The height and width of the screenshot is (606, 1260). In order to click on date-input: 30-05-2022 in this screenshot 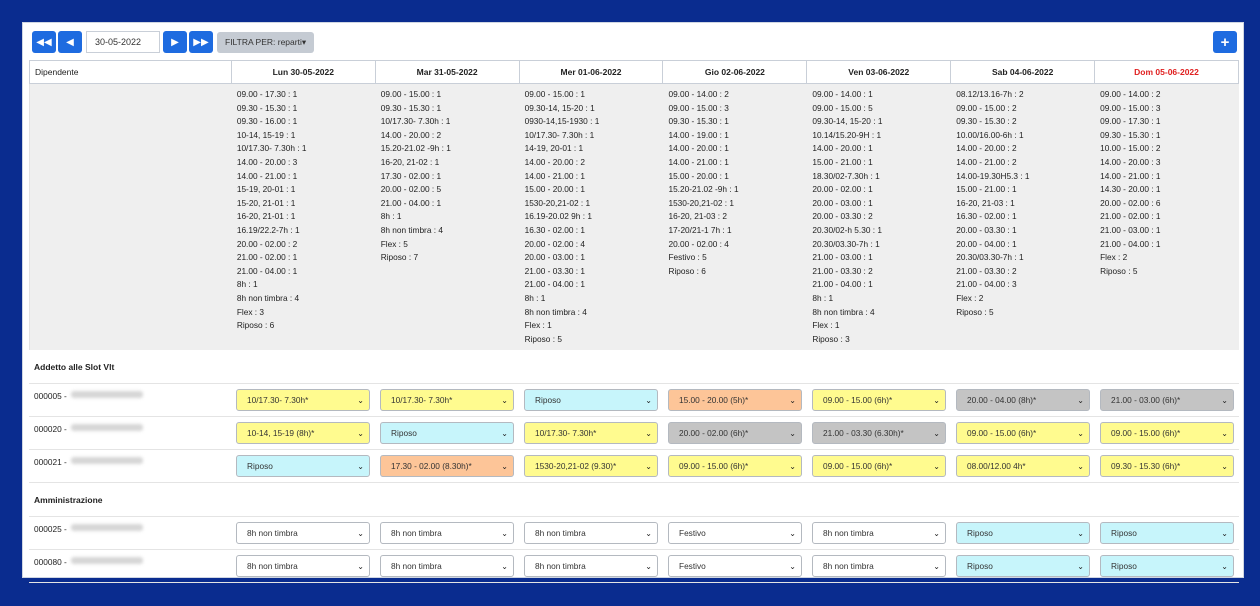, I will do `click(123, 42)`.